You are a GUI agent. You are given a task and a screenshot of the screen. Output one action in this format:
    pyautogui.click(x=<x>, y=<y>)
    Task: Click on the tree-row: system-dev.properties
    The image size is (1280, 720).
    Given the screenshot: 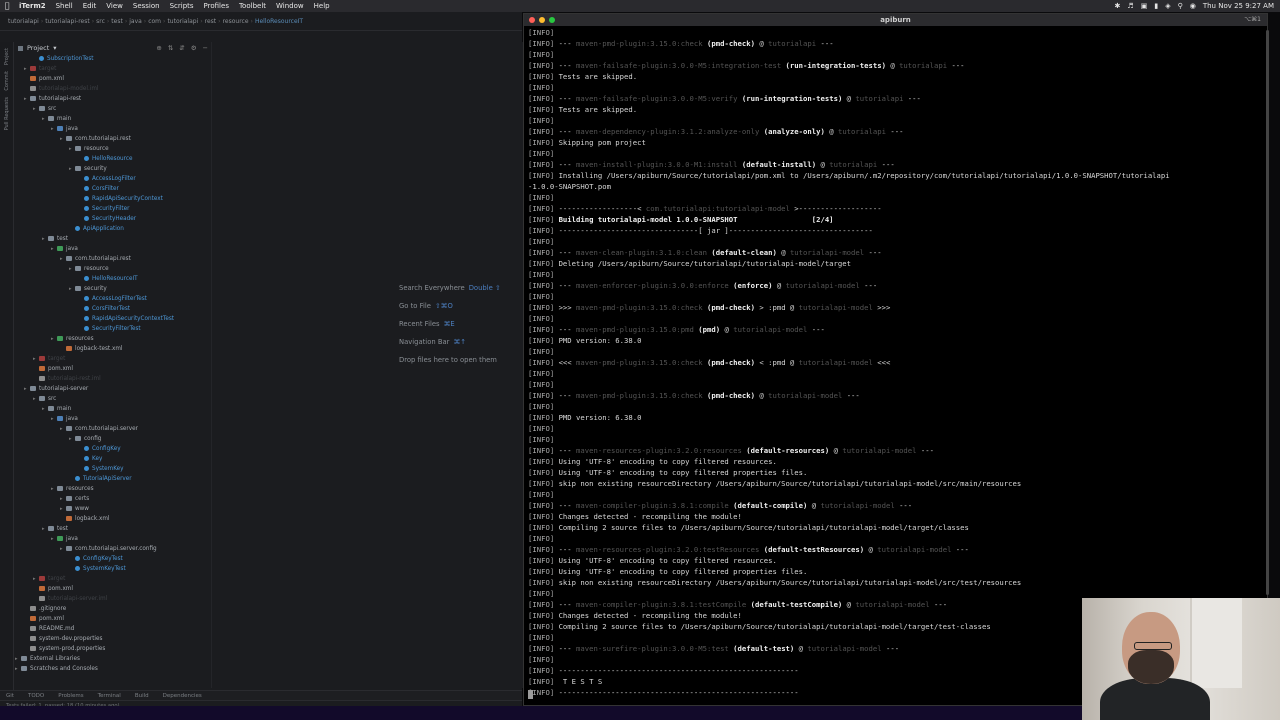 What is the action you would take?
    pyautogui.click(x=112, y=639)
    